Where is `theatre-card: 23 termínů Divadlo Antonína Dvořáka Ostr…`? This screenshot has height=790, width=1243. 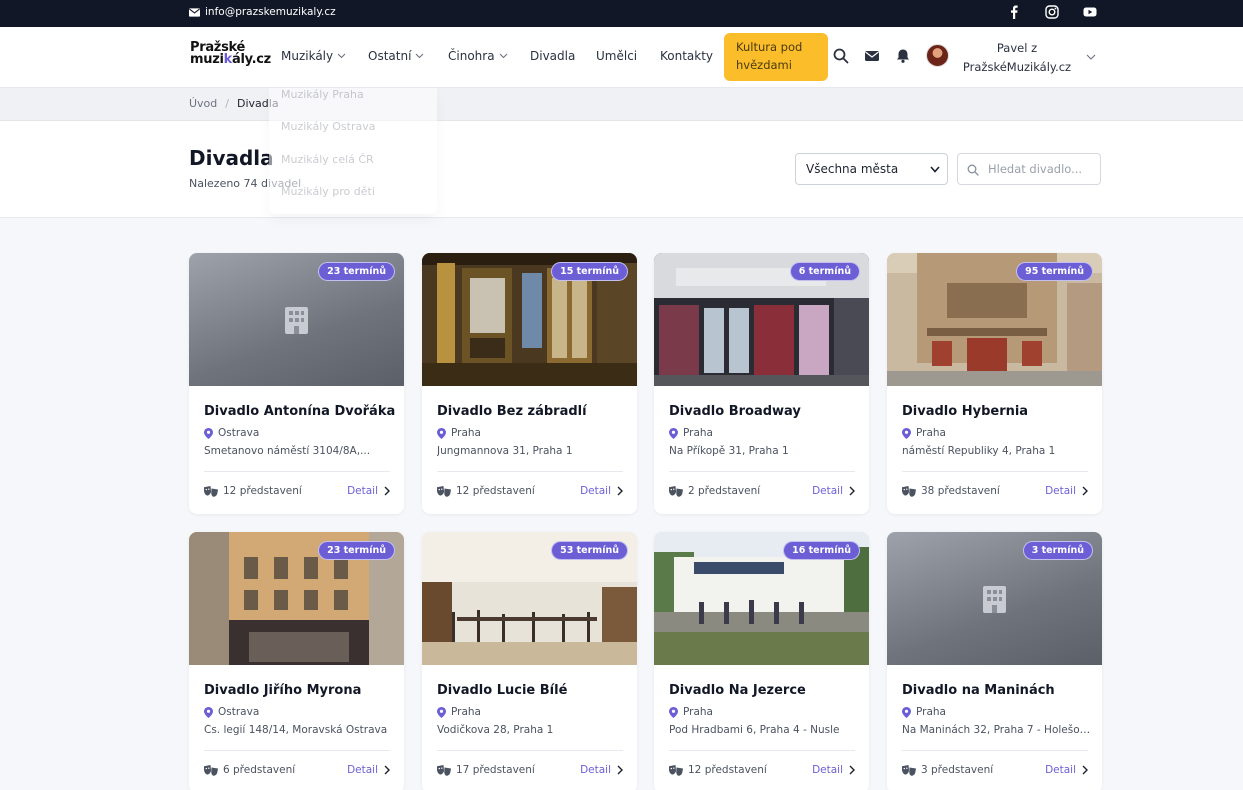 theatre-card: 23 termínů Divadlo Antonína Dvořáka Ostr… is located at coordinates (296, 383).